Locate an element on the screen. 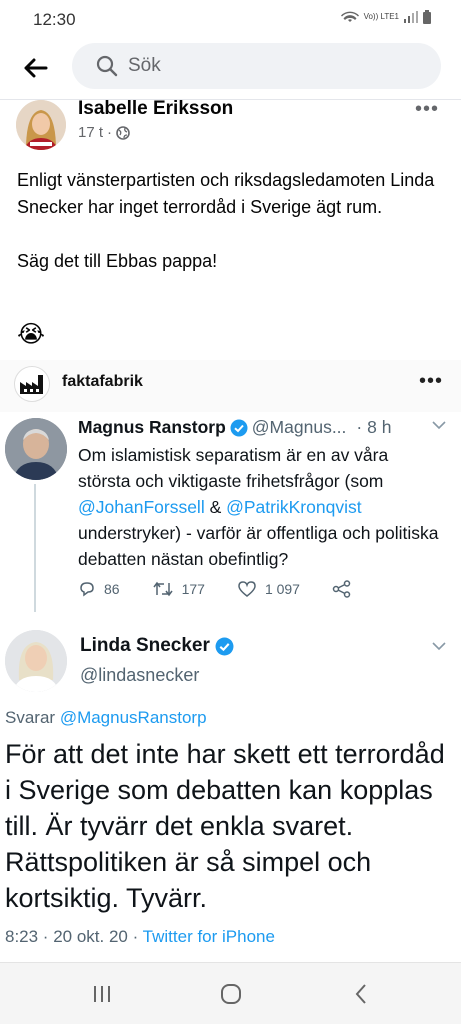 The width and height of the screenshot is (461, 1024). retweet-icon is located at coordinates (162, 589).